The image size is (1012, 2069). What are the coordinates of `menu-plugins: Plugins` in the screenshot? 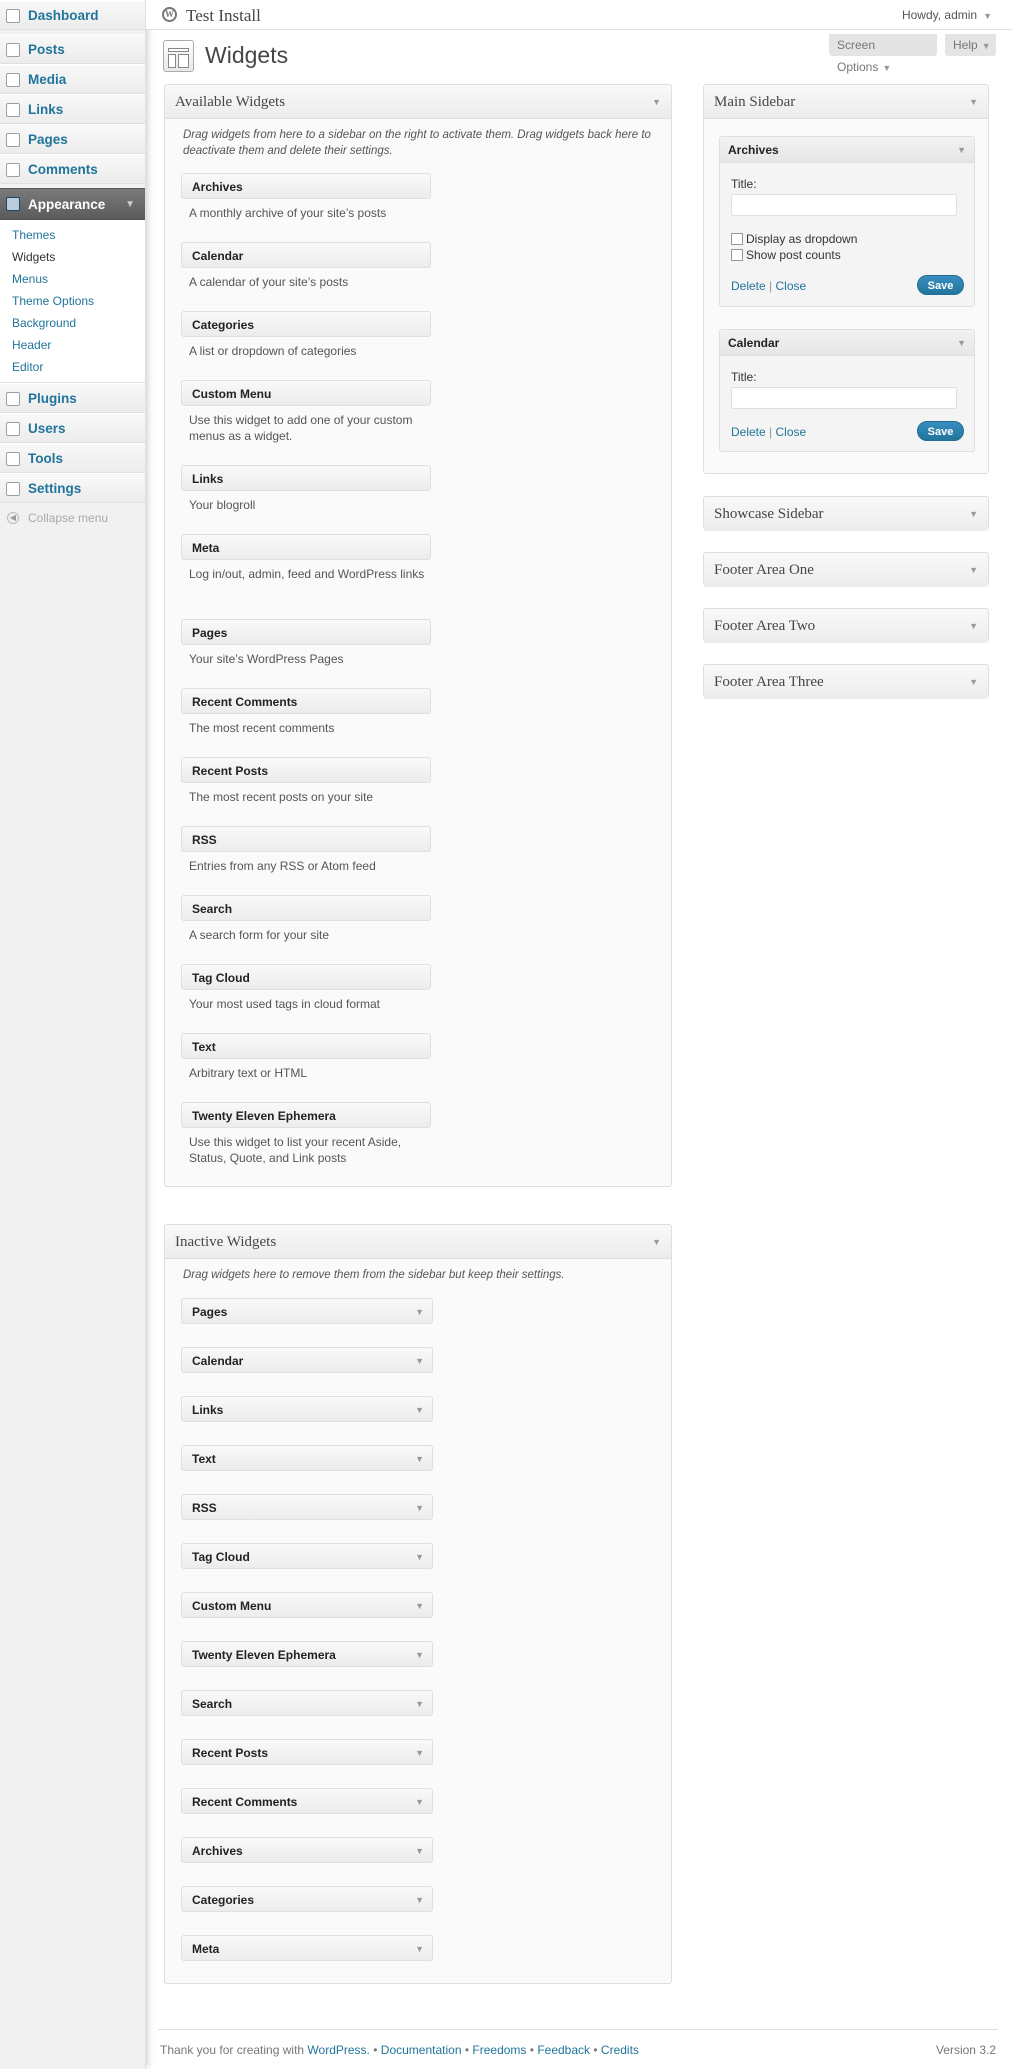 It's located at (72, 398).